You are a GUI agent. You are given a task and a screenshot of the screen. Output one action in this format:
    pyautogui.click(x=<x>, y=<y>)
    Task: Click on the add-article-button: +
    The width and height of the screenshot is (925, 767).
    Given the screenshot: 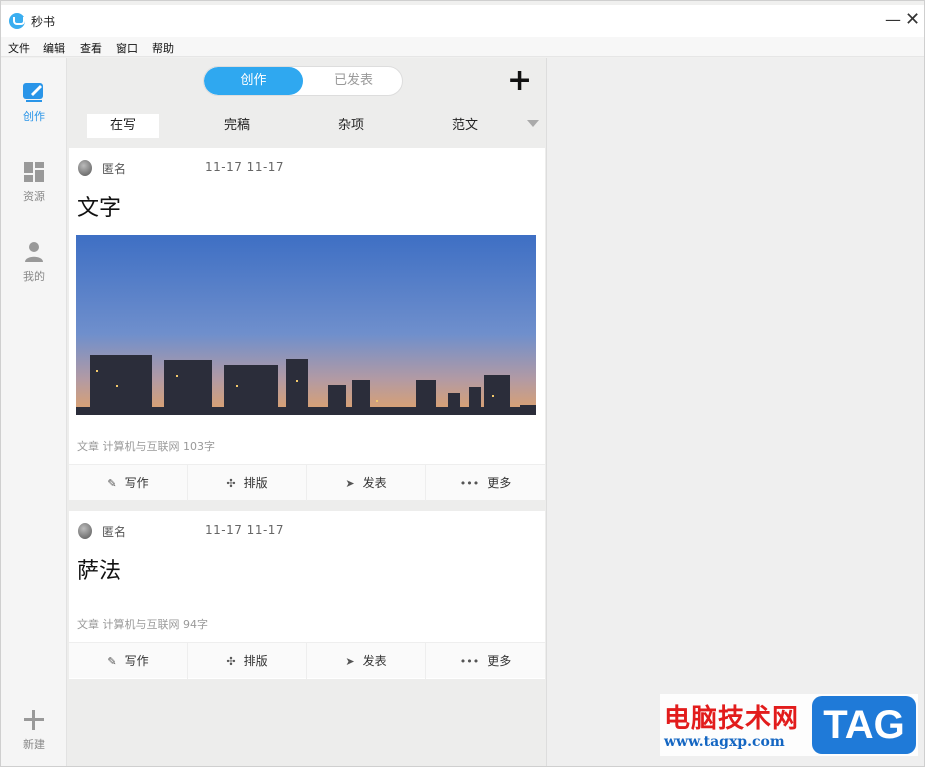 What is the action you would take?
    pyautogui.click(x=519, y=81)
    